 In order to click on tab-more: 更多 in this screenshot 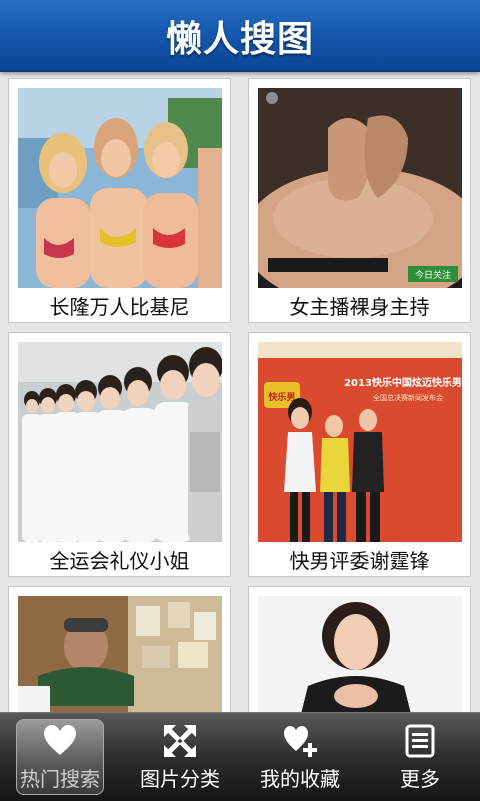, I will do `click(420, 757)`.